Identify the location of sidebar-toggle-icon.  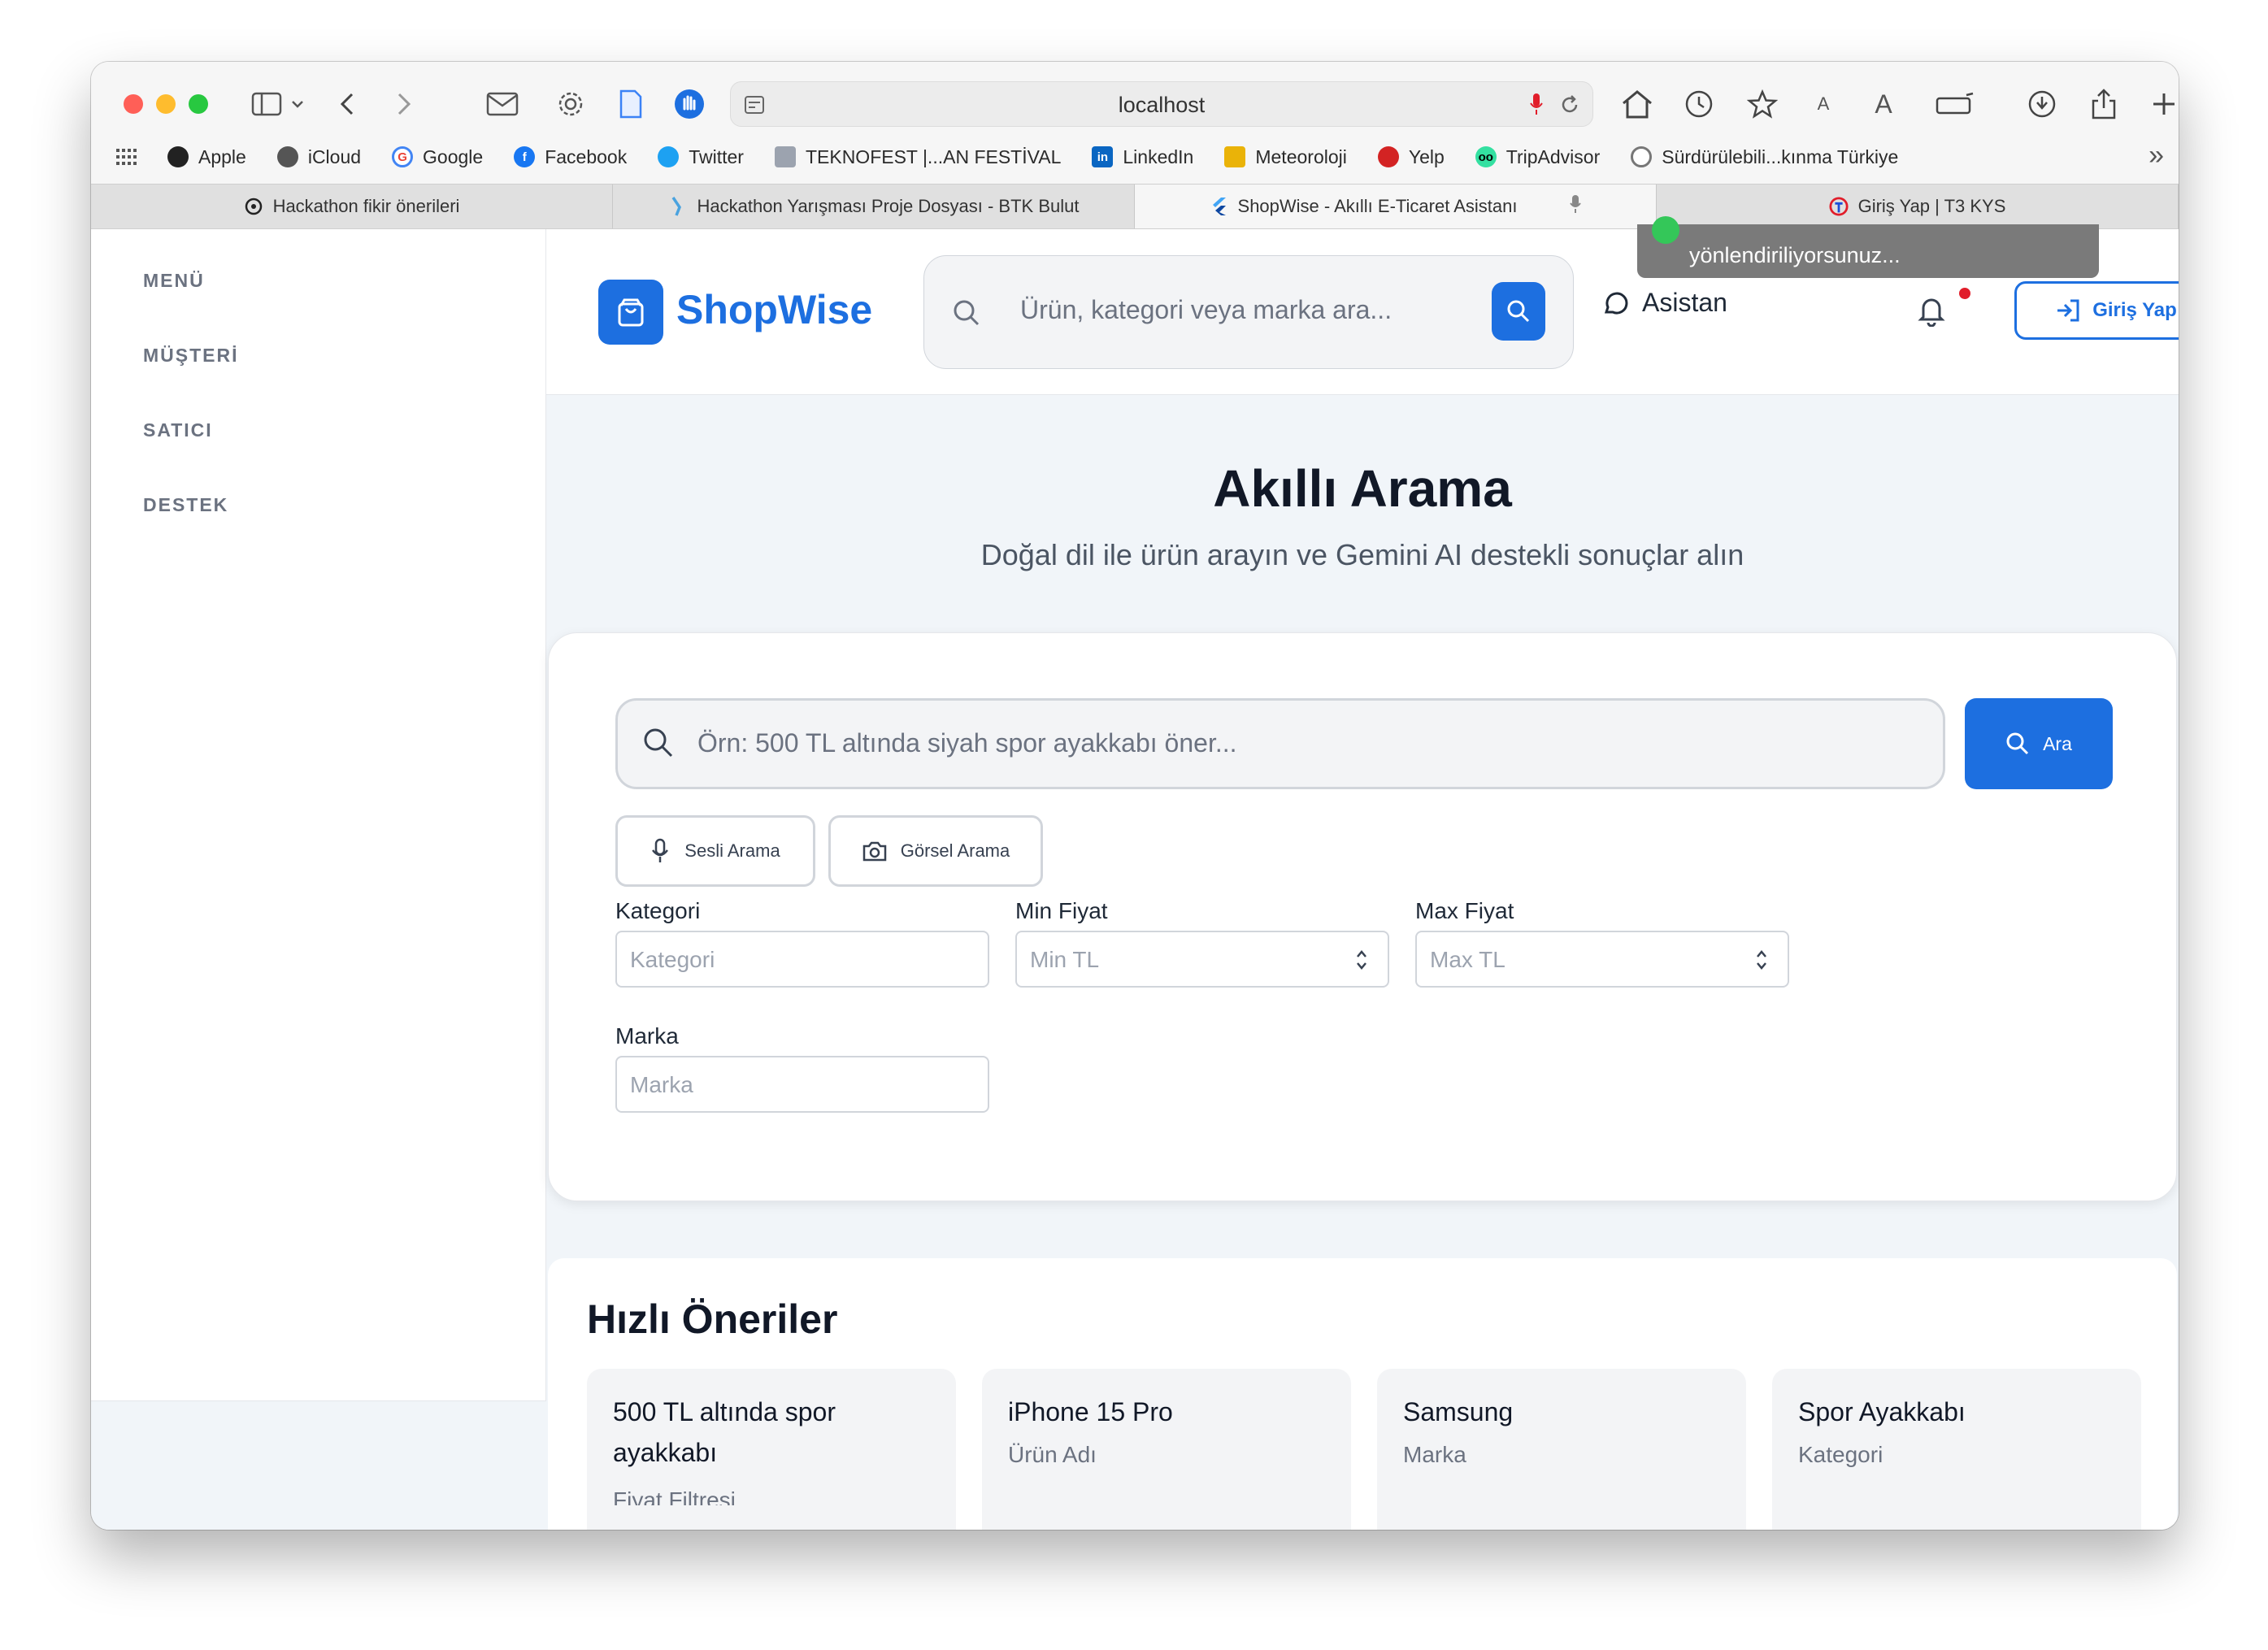
(266, 104).